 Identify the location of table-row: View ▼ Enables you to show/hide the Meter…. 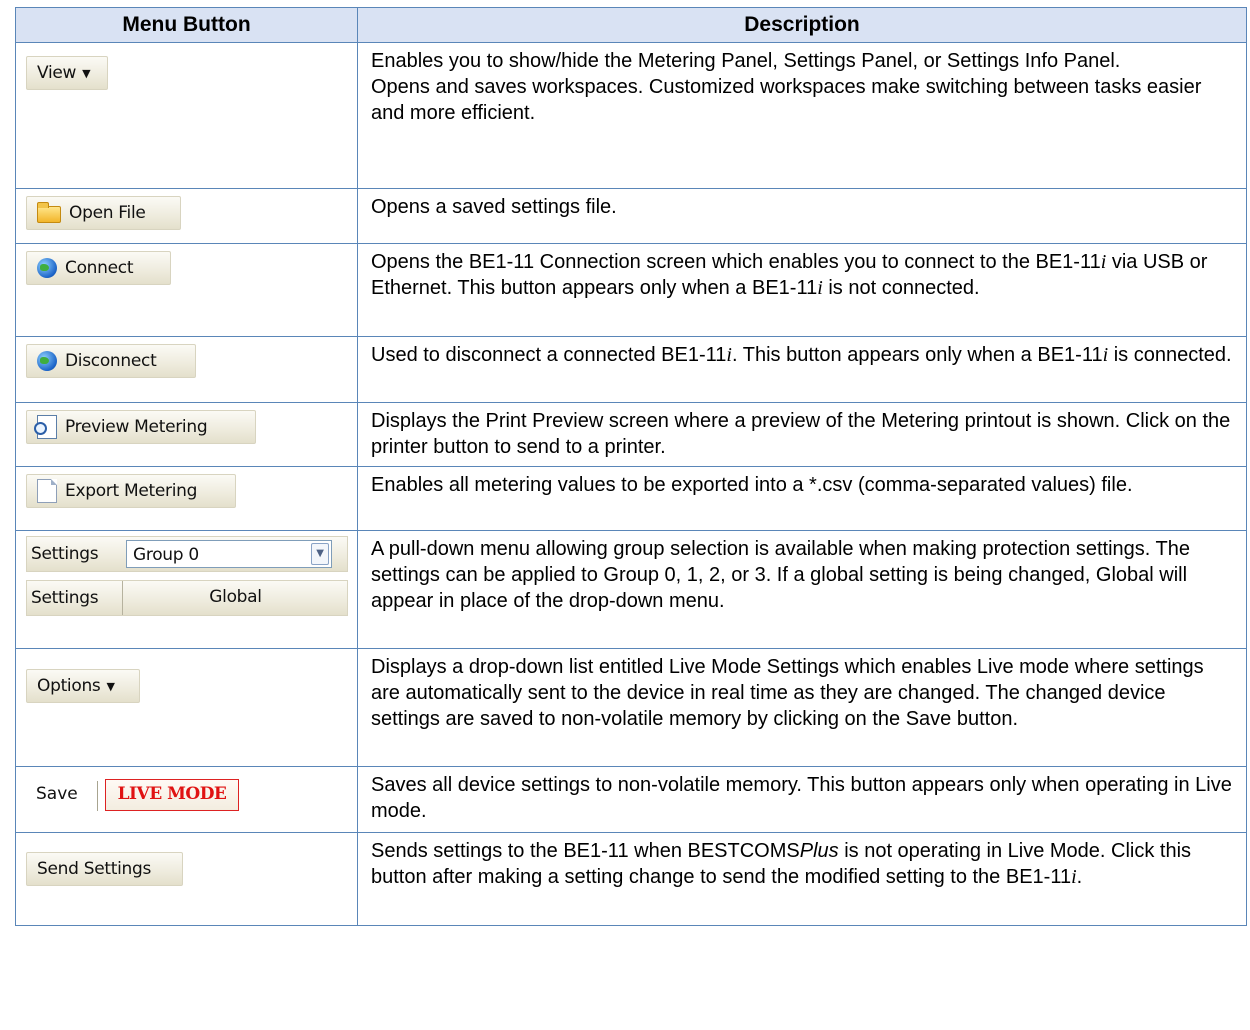
(631, 115).